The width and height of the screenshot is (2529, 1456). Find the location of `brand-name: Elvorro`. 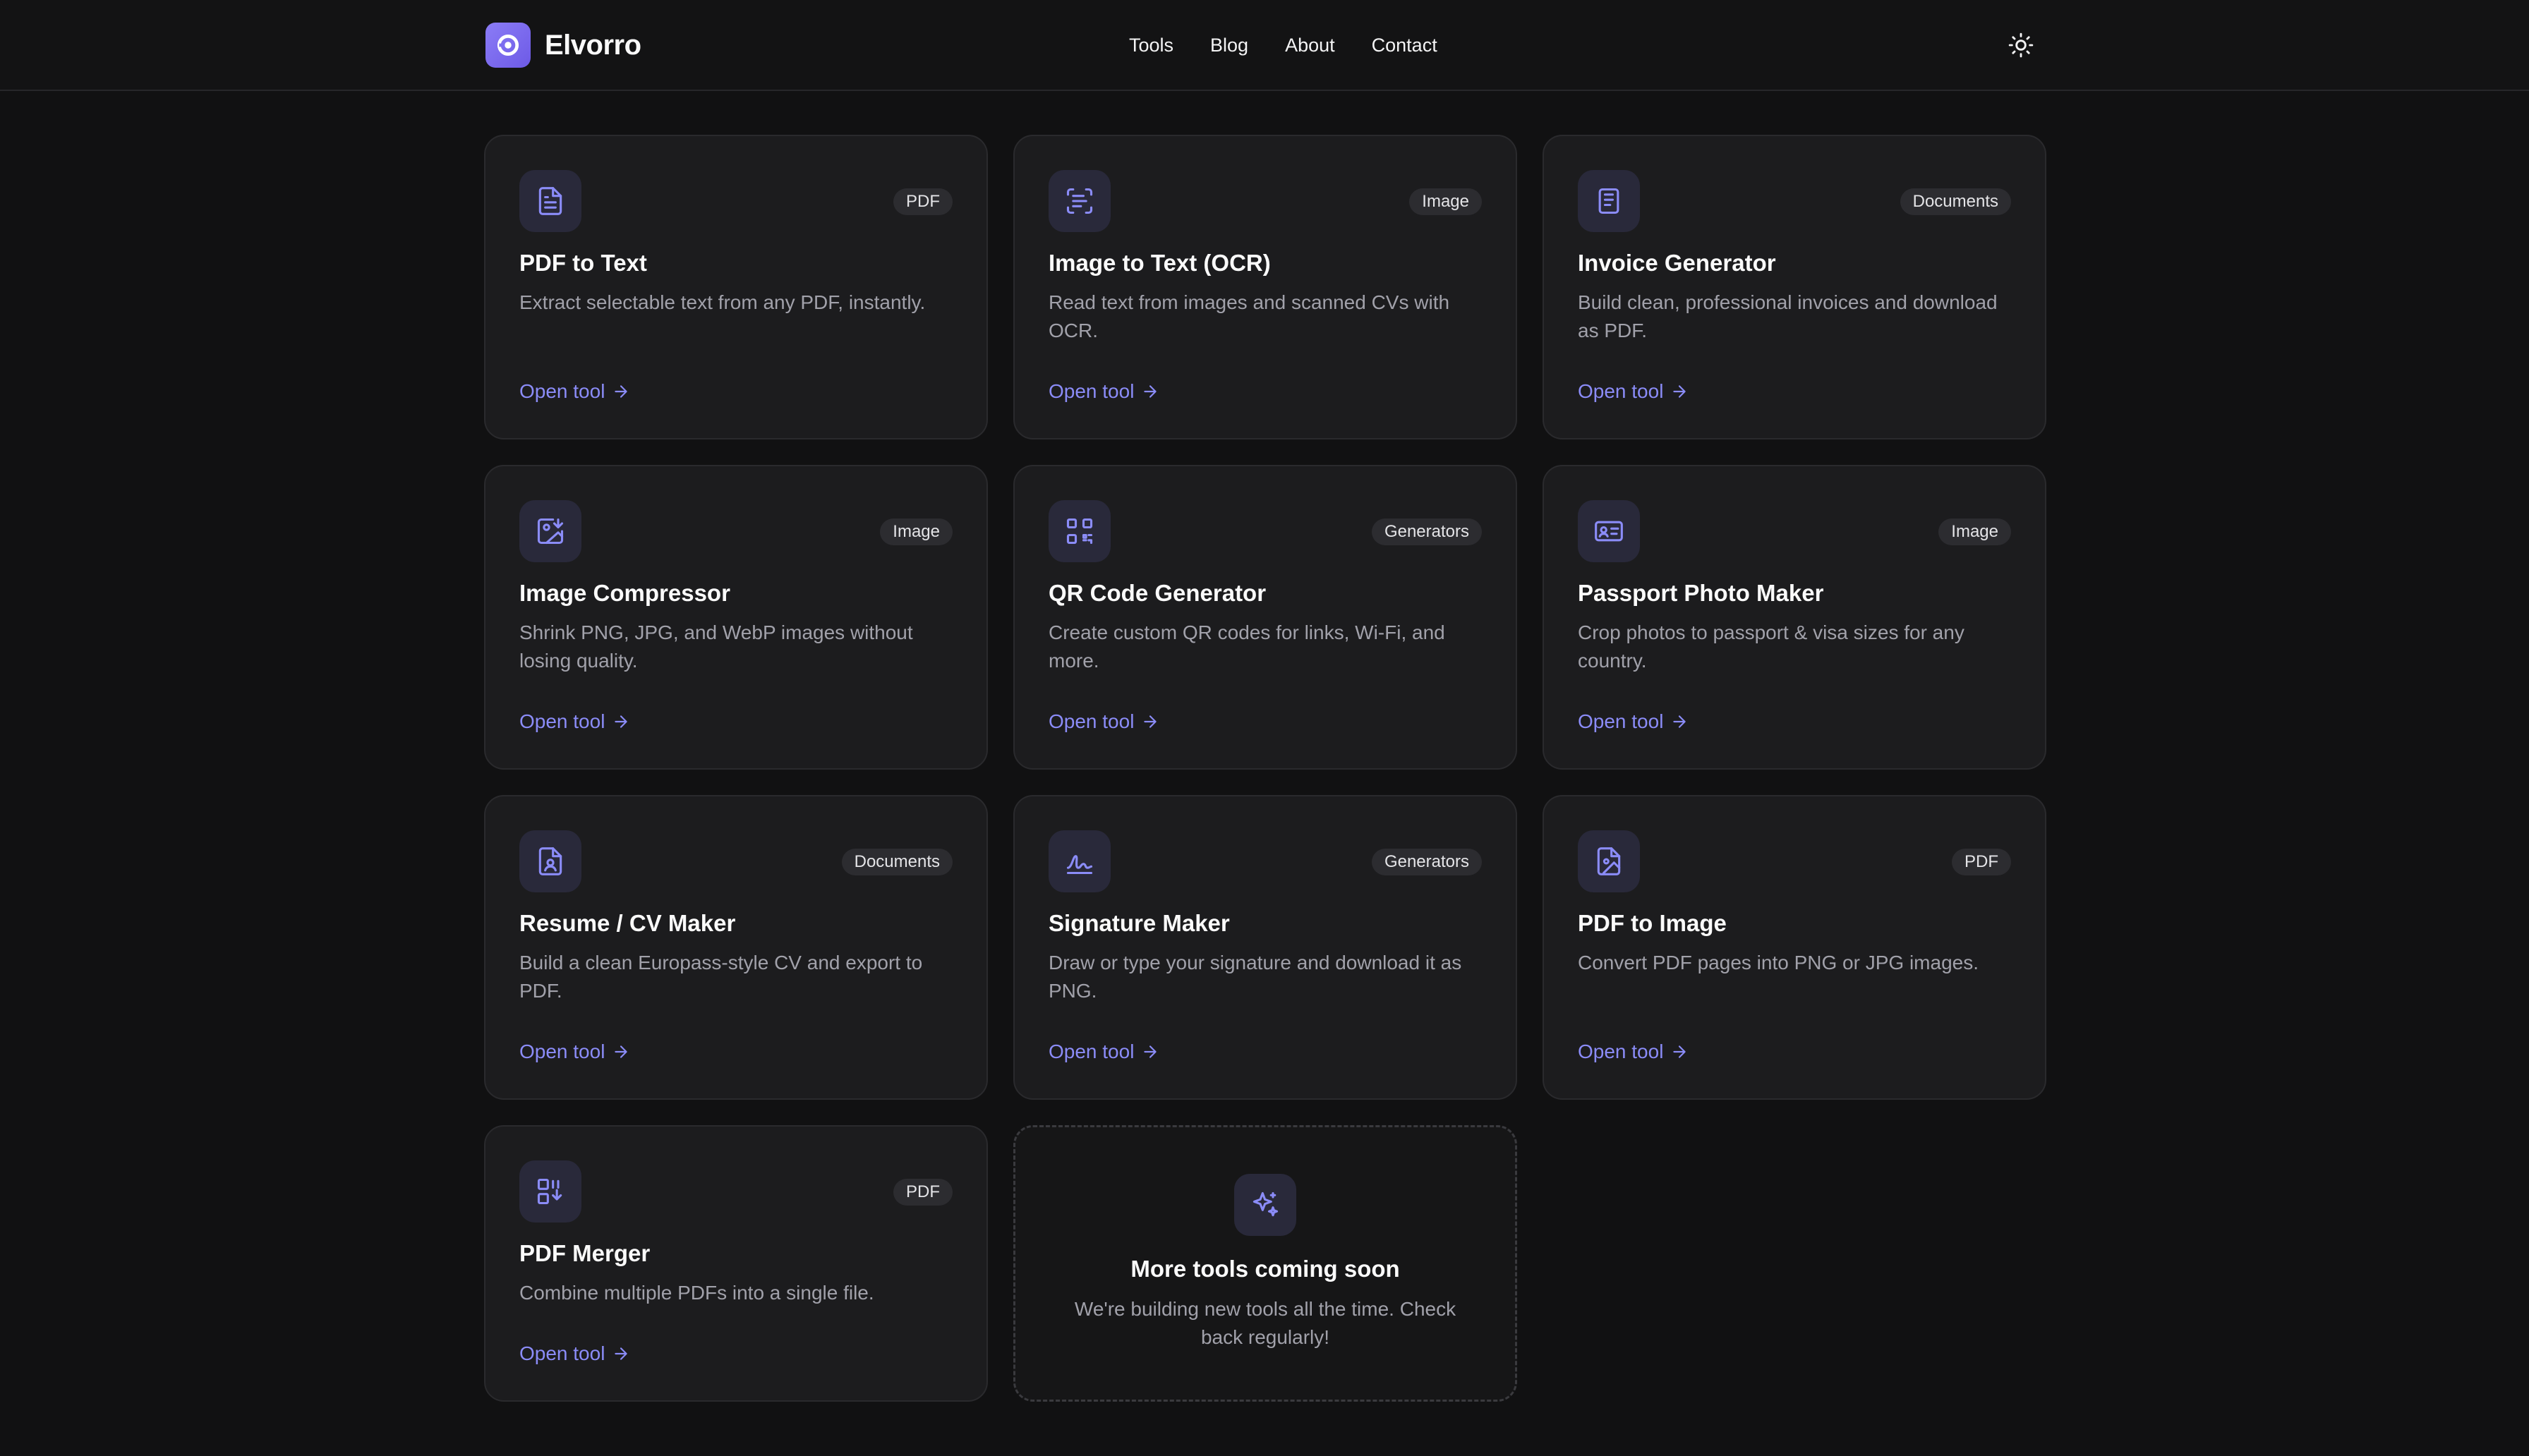

brand-name: Elvorro is located at coordinates (593, 45).